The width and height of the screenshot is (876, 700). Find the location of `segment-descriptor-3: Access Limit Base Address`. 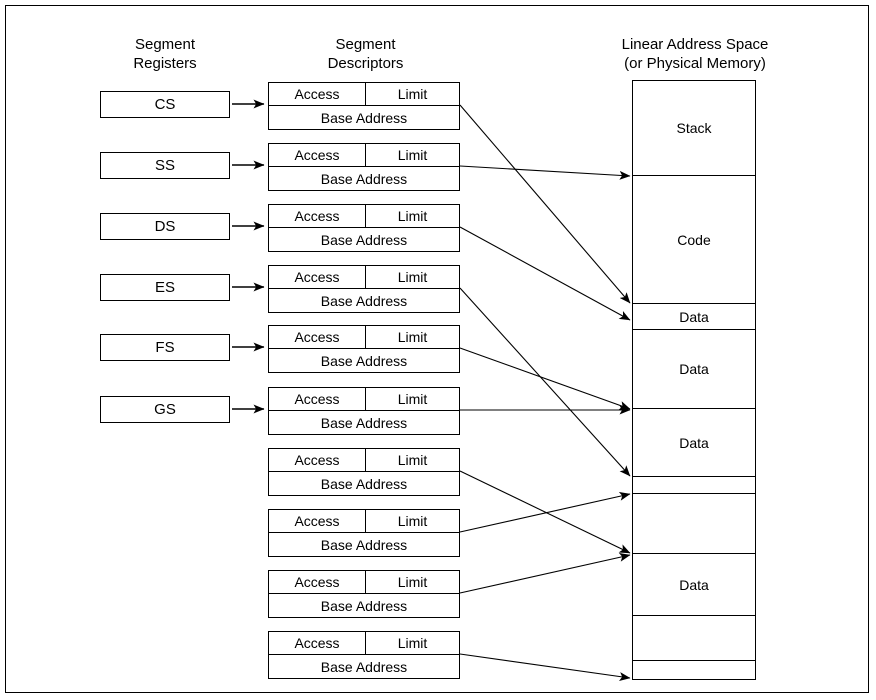

segment-descriptor-3: Access Limit Base Address is located at coordinates (364, 289).